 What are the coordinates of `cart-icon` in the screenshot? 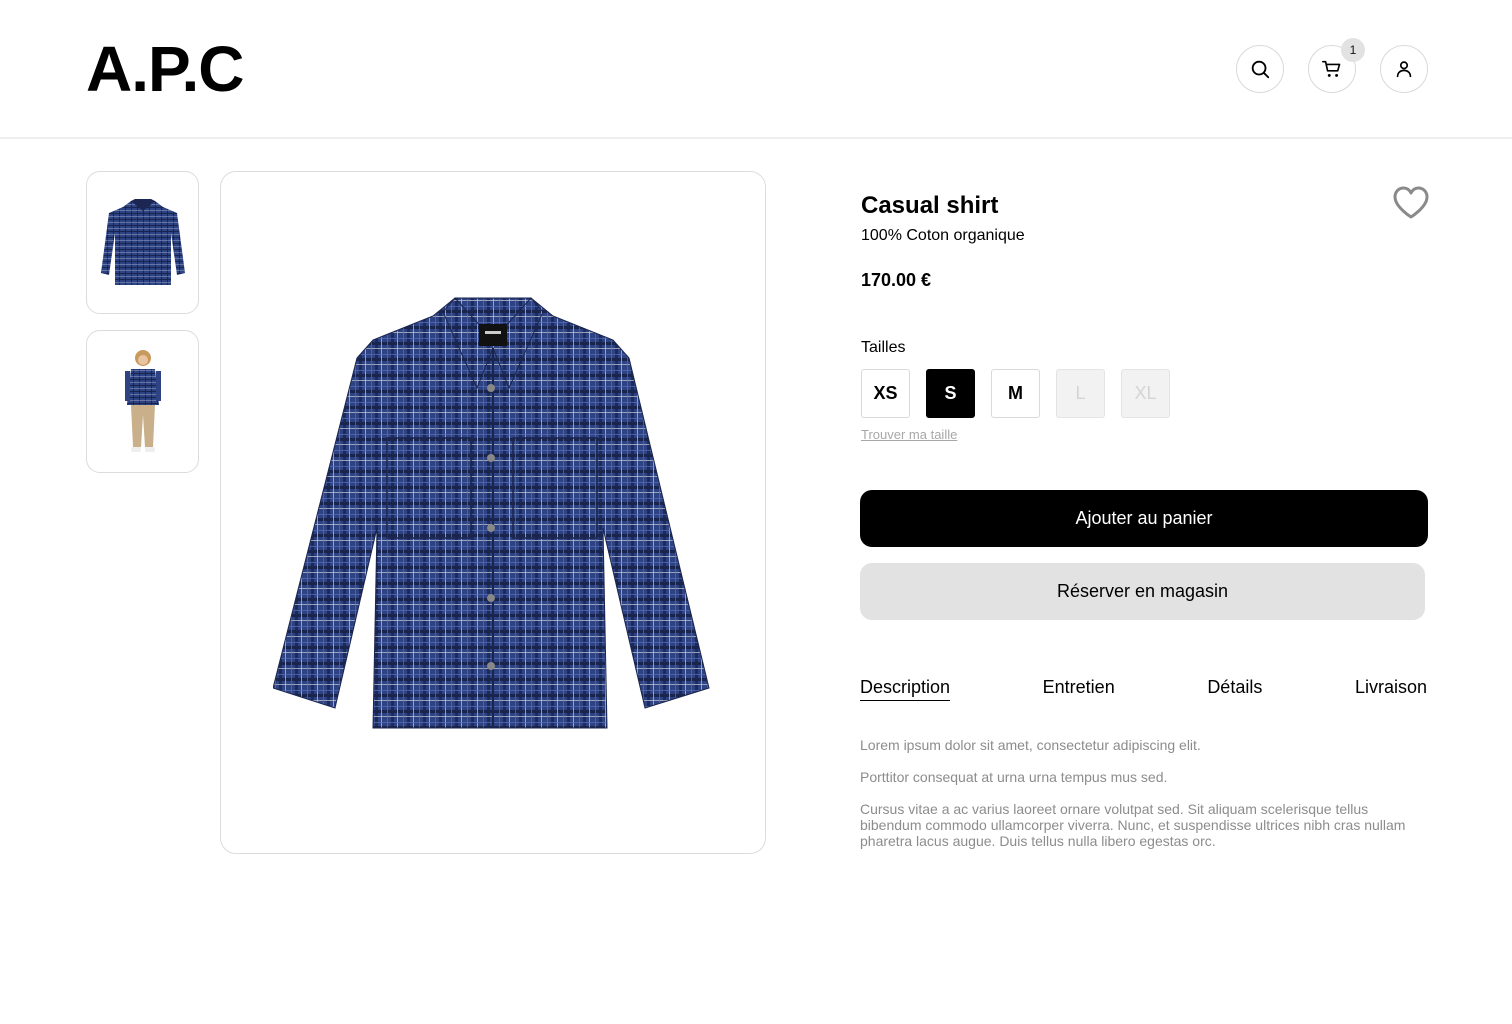 It's located at (1331, 68).